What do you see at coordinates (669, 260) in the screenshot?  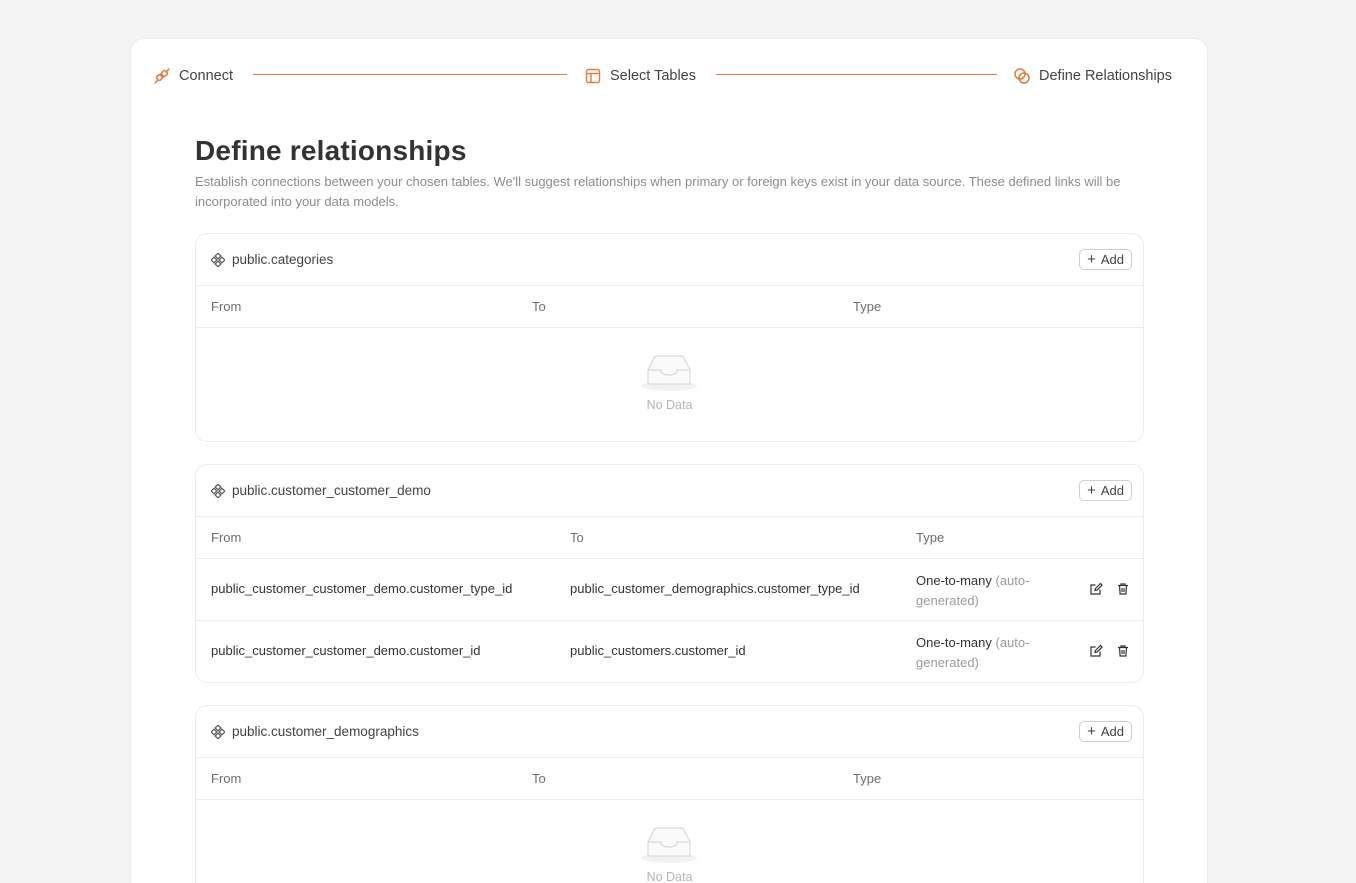 I see `relationship-header: public.categories + Add` at bounding box center [669, 260].